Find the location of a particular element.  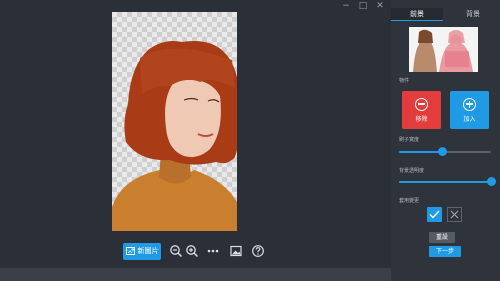

thumbnail-image is located at coordinates (443, 49).